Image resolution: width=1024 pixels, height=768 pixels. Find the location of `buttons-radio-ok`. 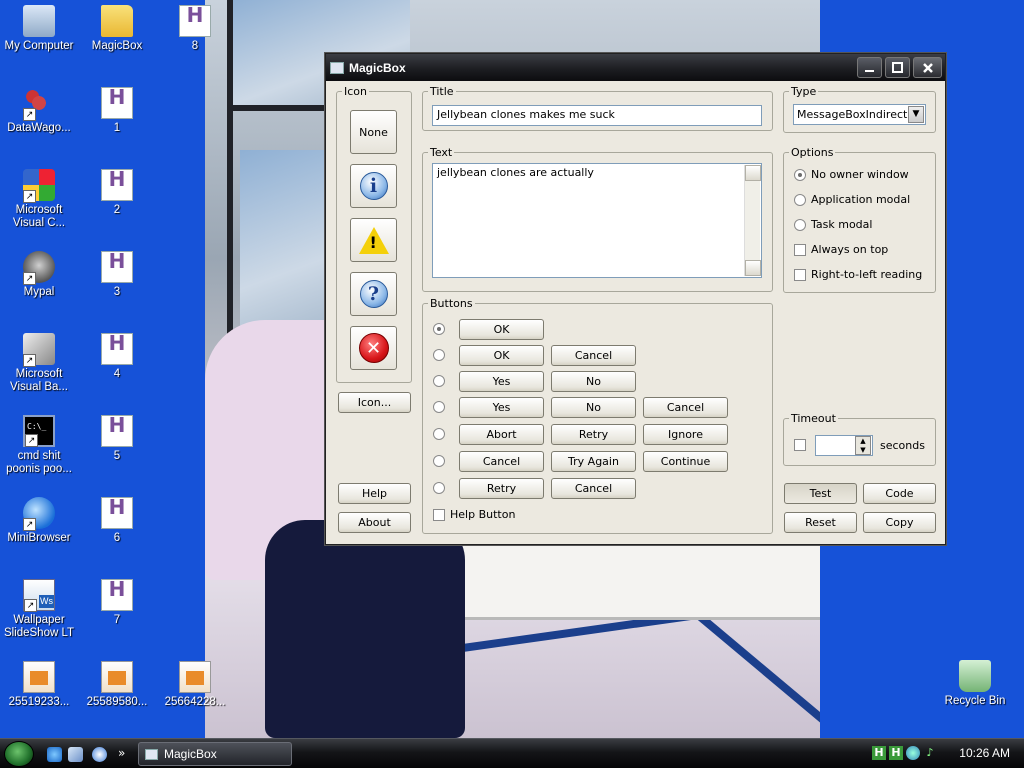

buttons-radio-ok is located at coordinates (439, 329).